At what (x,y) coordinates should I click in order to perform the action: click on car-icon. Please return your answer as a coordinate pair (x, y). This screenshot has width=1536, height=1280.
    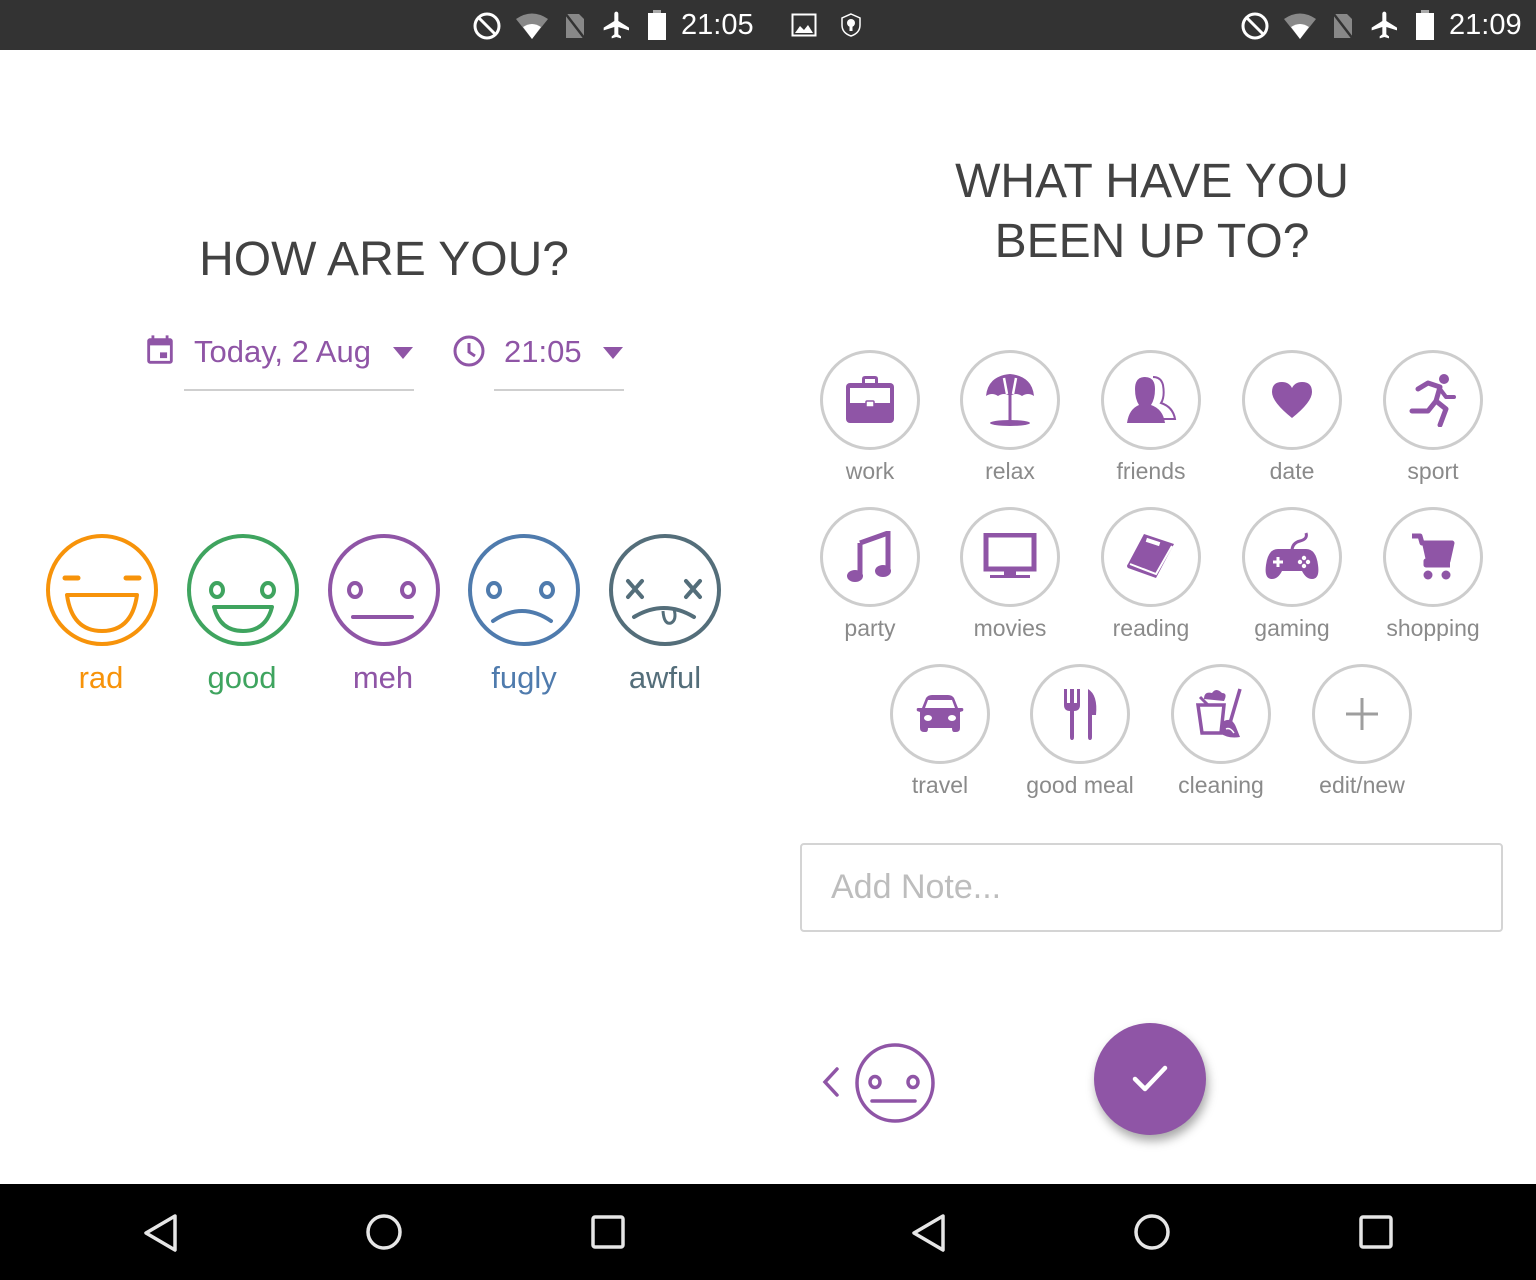
    Looking at the image, I should click on (940, 713).